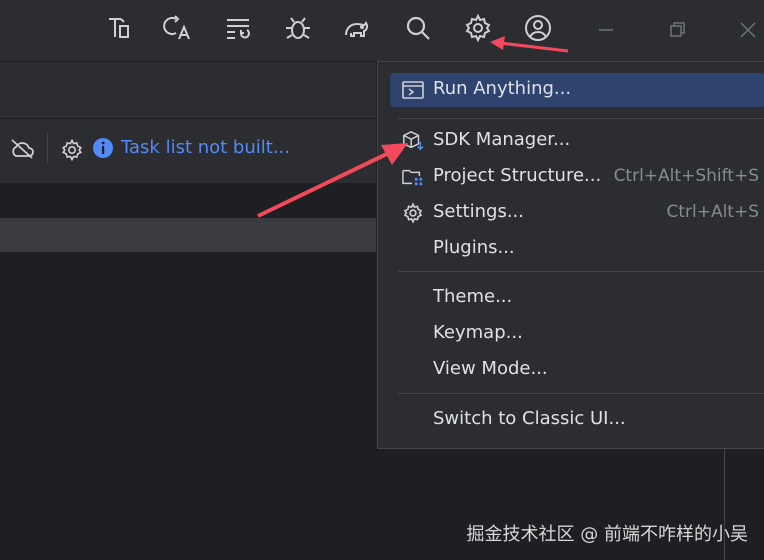  I want to click on info-icon, so click(103, 148).